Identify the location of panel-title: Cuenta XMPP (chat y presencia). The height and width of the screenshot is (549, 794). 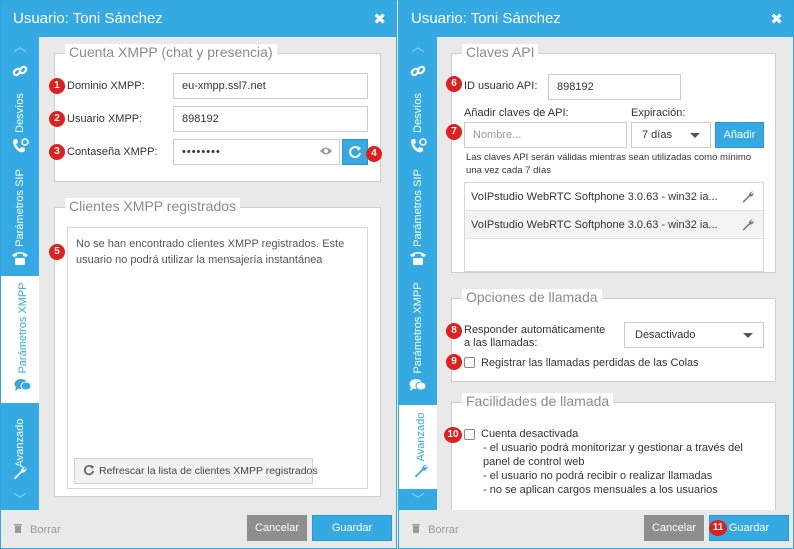
(171, 52).